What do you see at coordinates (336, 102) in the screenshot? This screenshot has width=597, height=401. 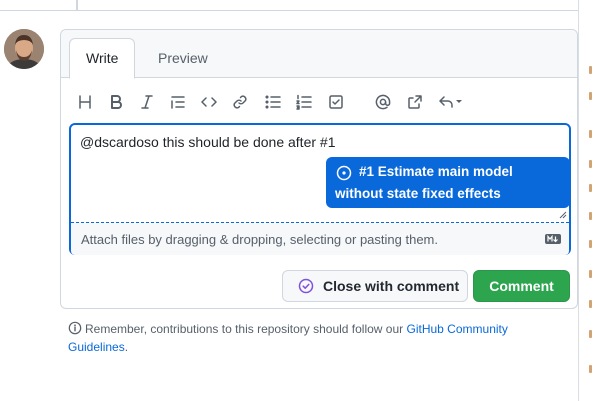 I see `task-list-icon` at bounding box center [336, 102].